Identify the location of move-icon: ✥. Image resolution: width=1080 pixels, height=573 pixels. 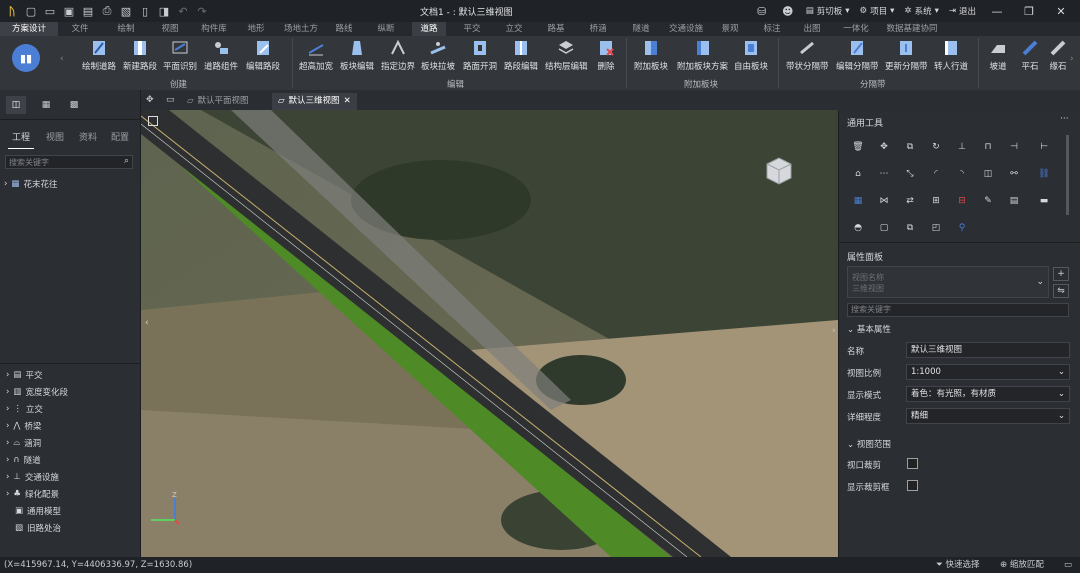
(150, 100).